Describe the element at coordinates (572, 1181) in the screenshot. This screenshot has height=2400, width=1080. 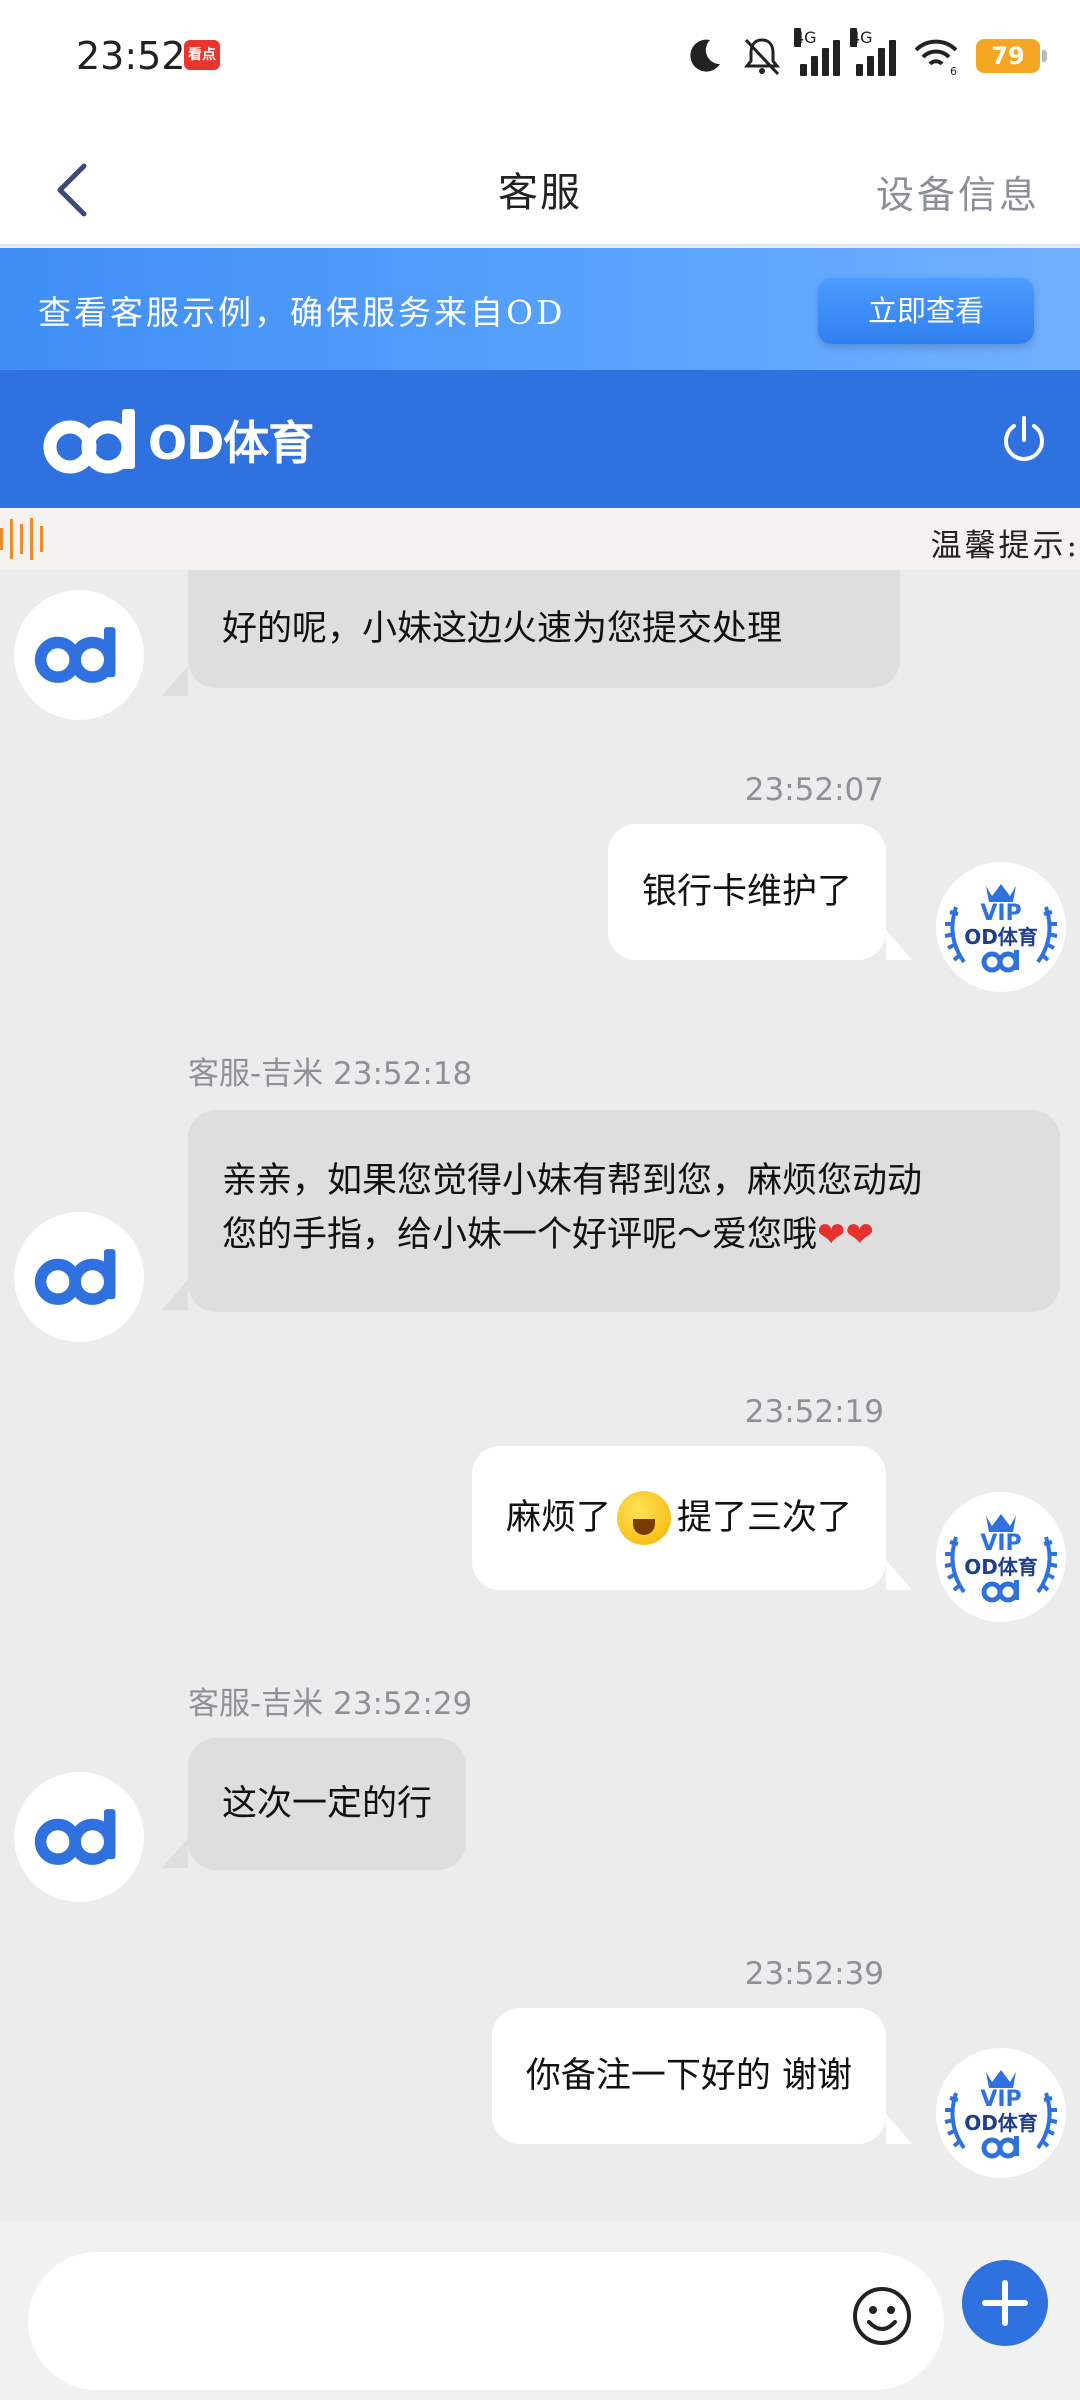
I see `message-text-line: 亲亲，如果您觉得小妹有帮到您，麻烦您动动` at that location.